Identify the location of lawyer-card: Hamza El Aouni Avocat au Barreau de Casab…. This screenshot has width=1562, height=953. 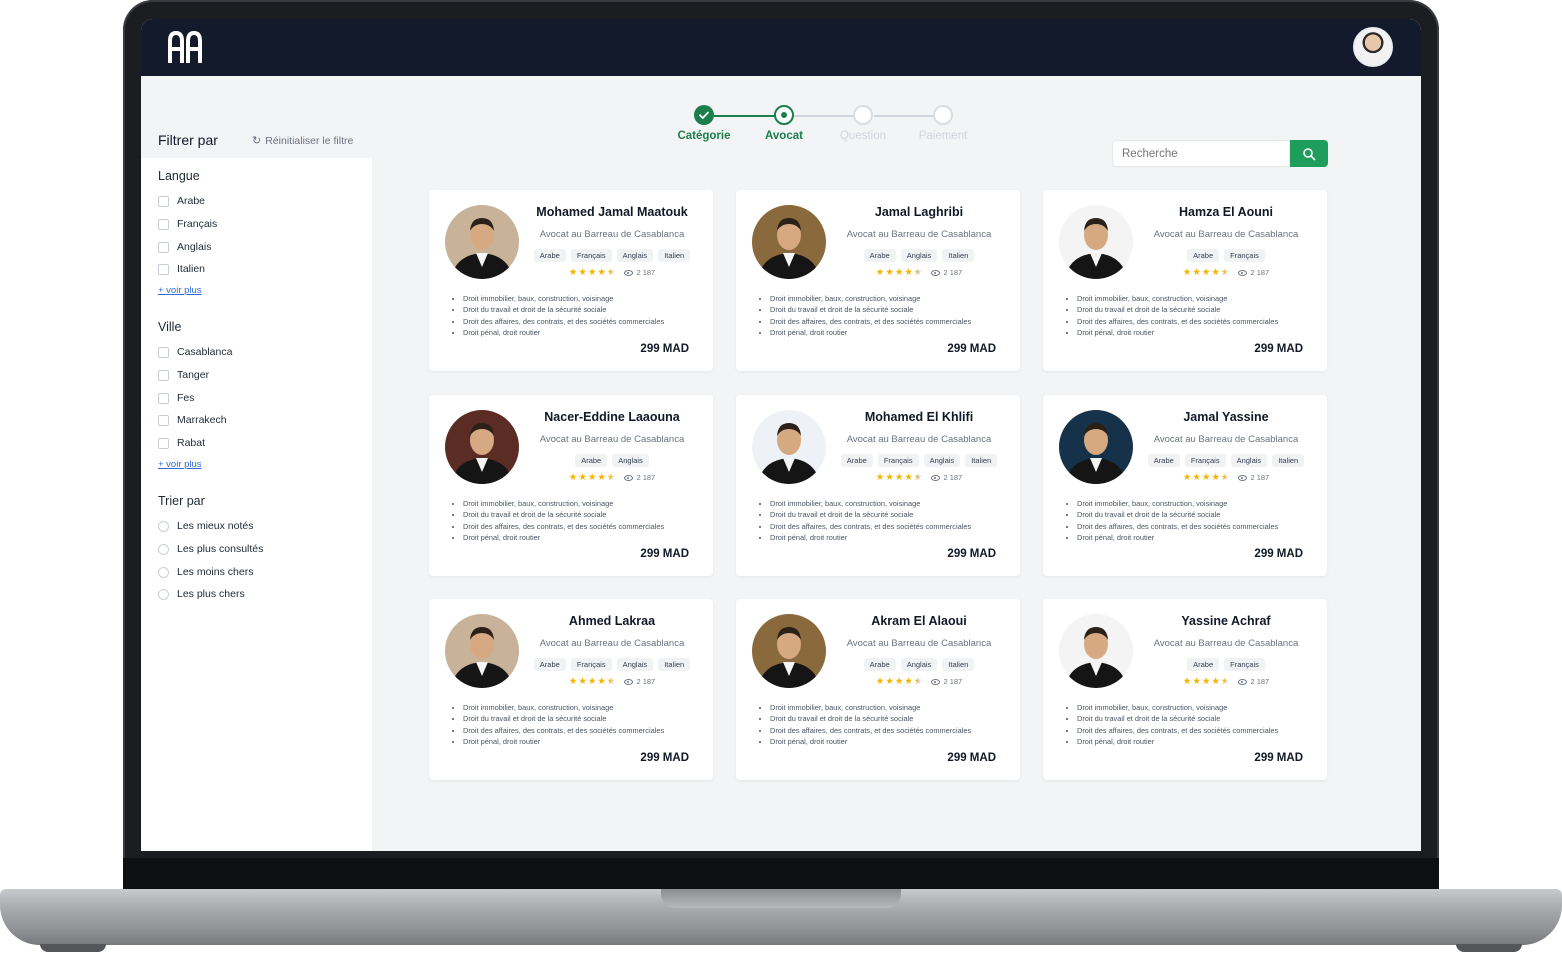
(1185, 280).